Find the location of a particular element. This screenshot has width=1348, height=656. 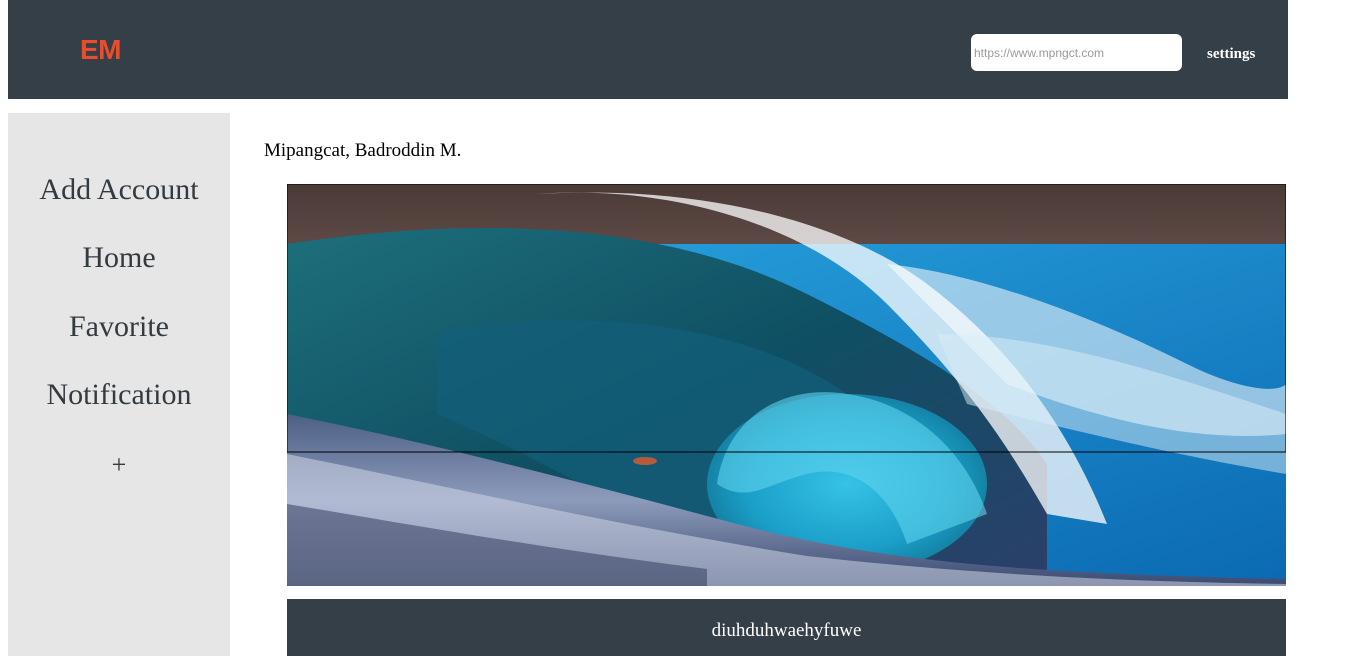

sidebar-item-notification: Notification is located at coordinates (119, 395).